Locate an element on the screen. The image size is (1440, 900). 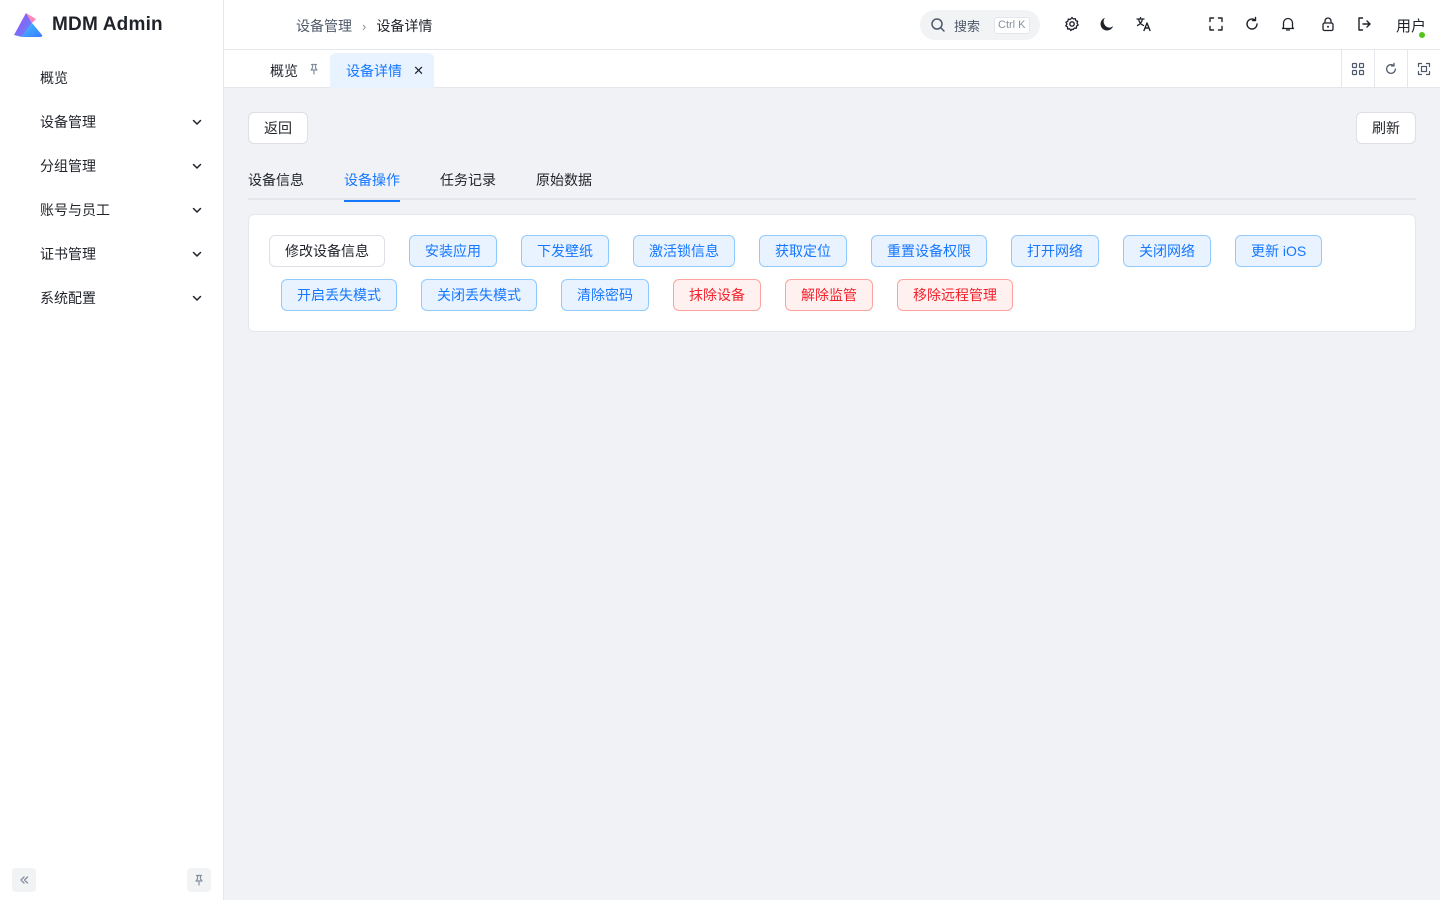
tab-raw-data: 原始数据 is located at coordinates (564, 184).